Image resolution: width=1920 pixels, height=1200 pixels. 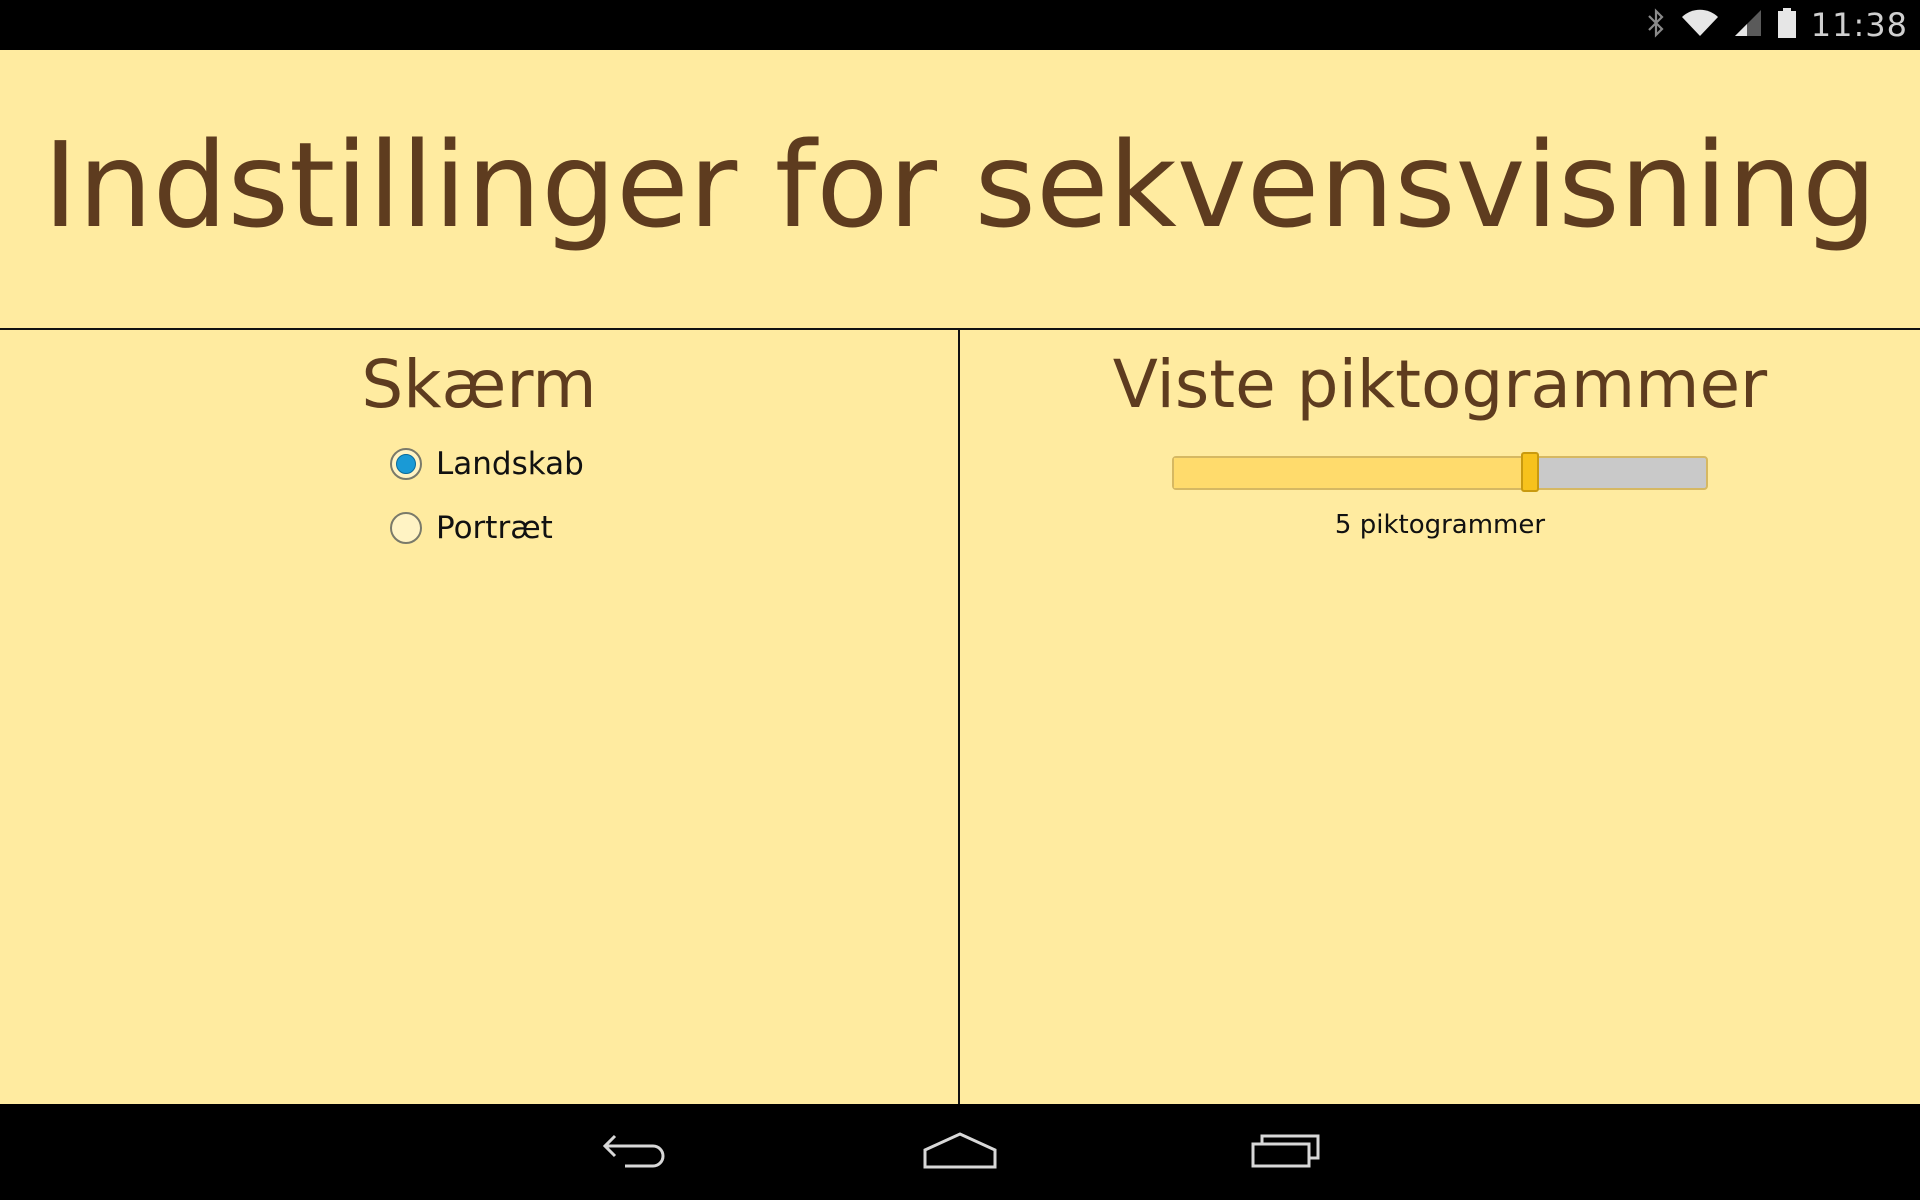 What do you see at coordinates (479, 384) in the screenshot?
I see `display-section-title: Skærm` at bounding box center [479, 384].